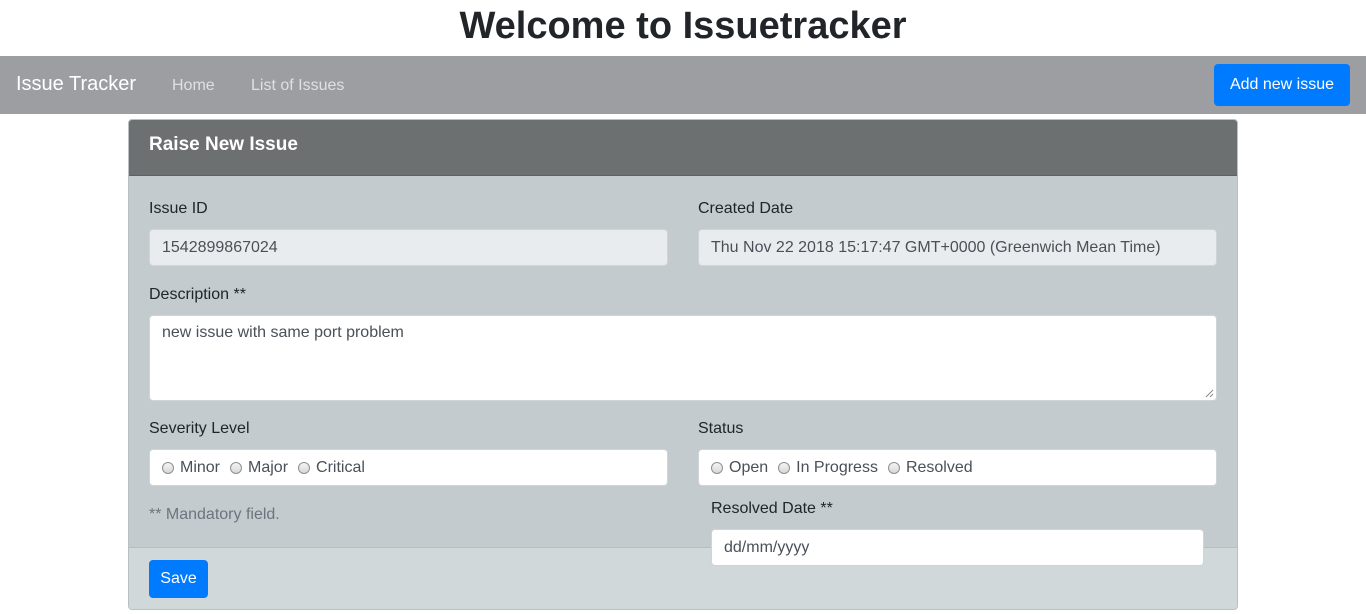  What do you see at coordinates (408, 467) in the screenshot?
I see `severity-radio-group: Minor Major Critical` at bounding box center [408, 467].